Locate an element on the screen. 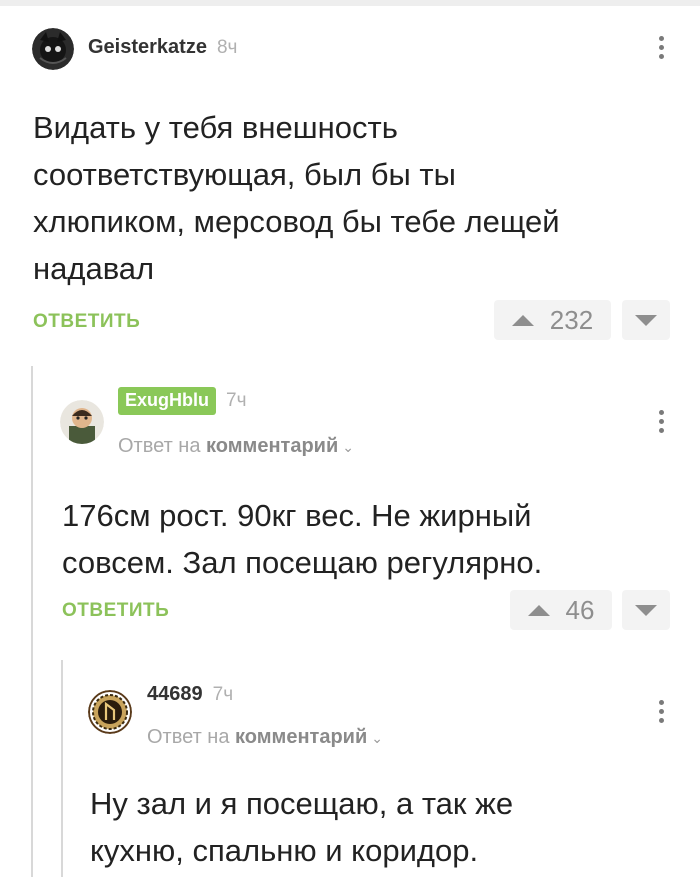 This screenshot has width=700, height=877. comment-line: 176см рост. 90кг вес. Не жирный is located at coordinates (297, 515).